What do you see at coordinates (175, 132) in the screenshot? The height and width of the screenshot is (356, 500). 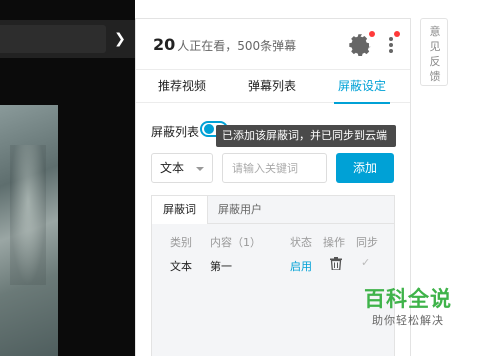 I see `block-list-label: 屏蔽列表` at bounding box center [175, 132].